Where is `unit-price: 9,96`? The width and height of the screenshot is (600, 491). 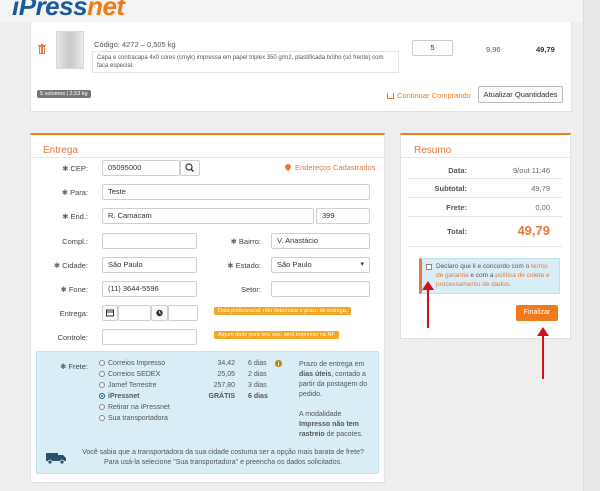
unit-price: 9,96 is located at coordinates (493, 49).